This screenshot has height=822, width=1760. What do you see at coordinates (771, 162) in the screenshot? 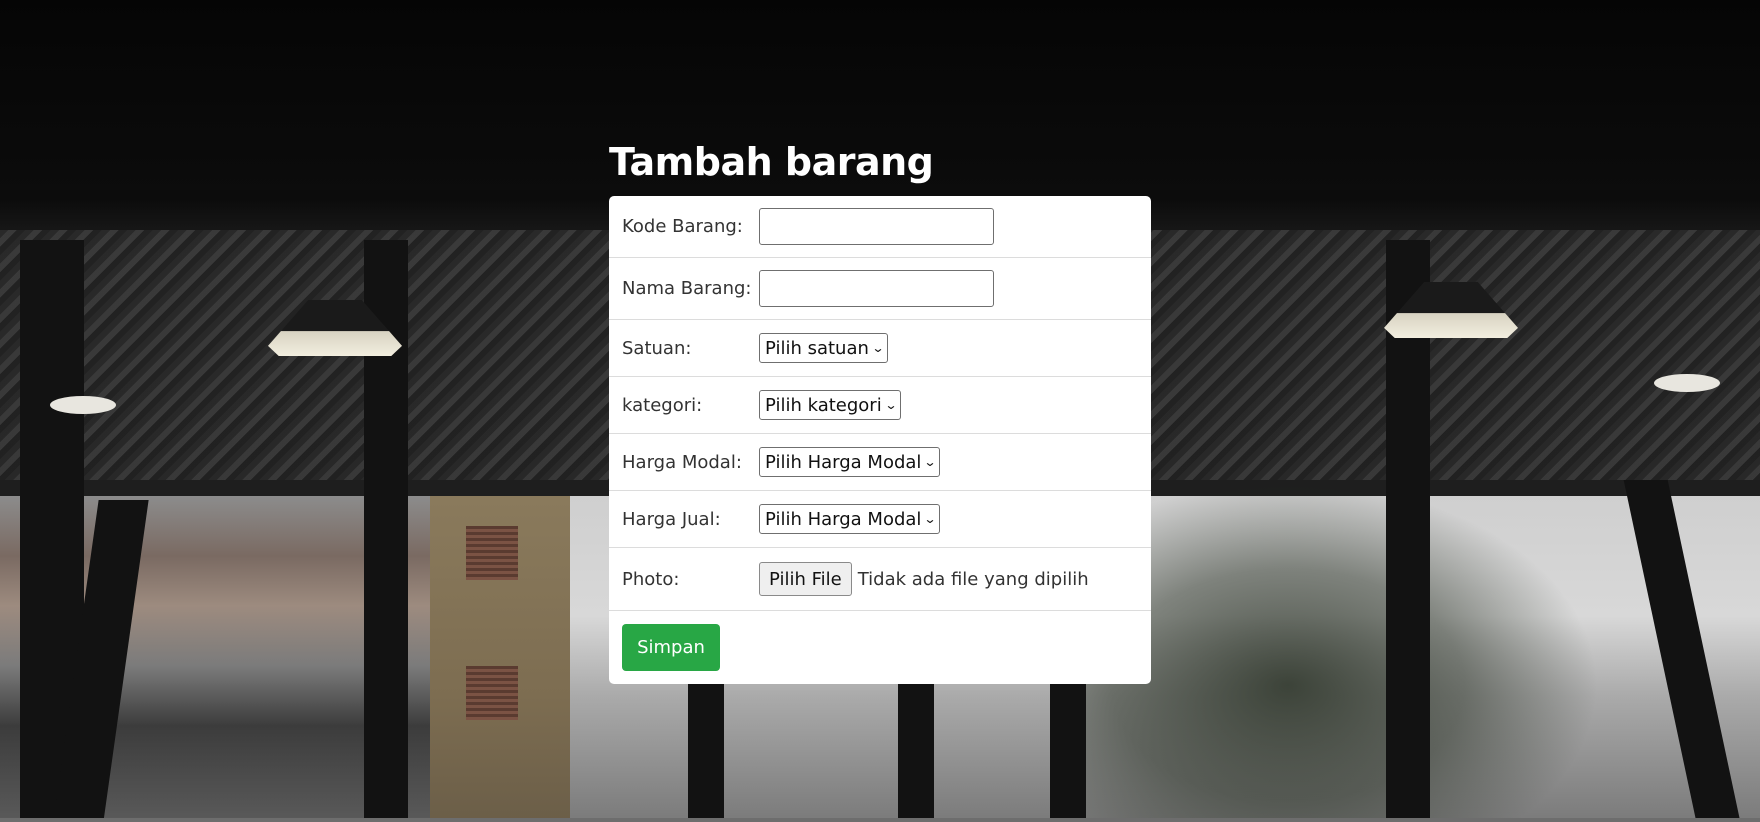
I see `page-title: Tambah barang` at bounding box center [771, 162].